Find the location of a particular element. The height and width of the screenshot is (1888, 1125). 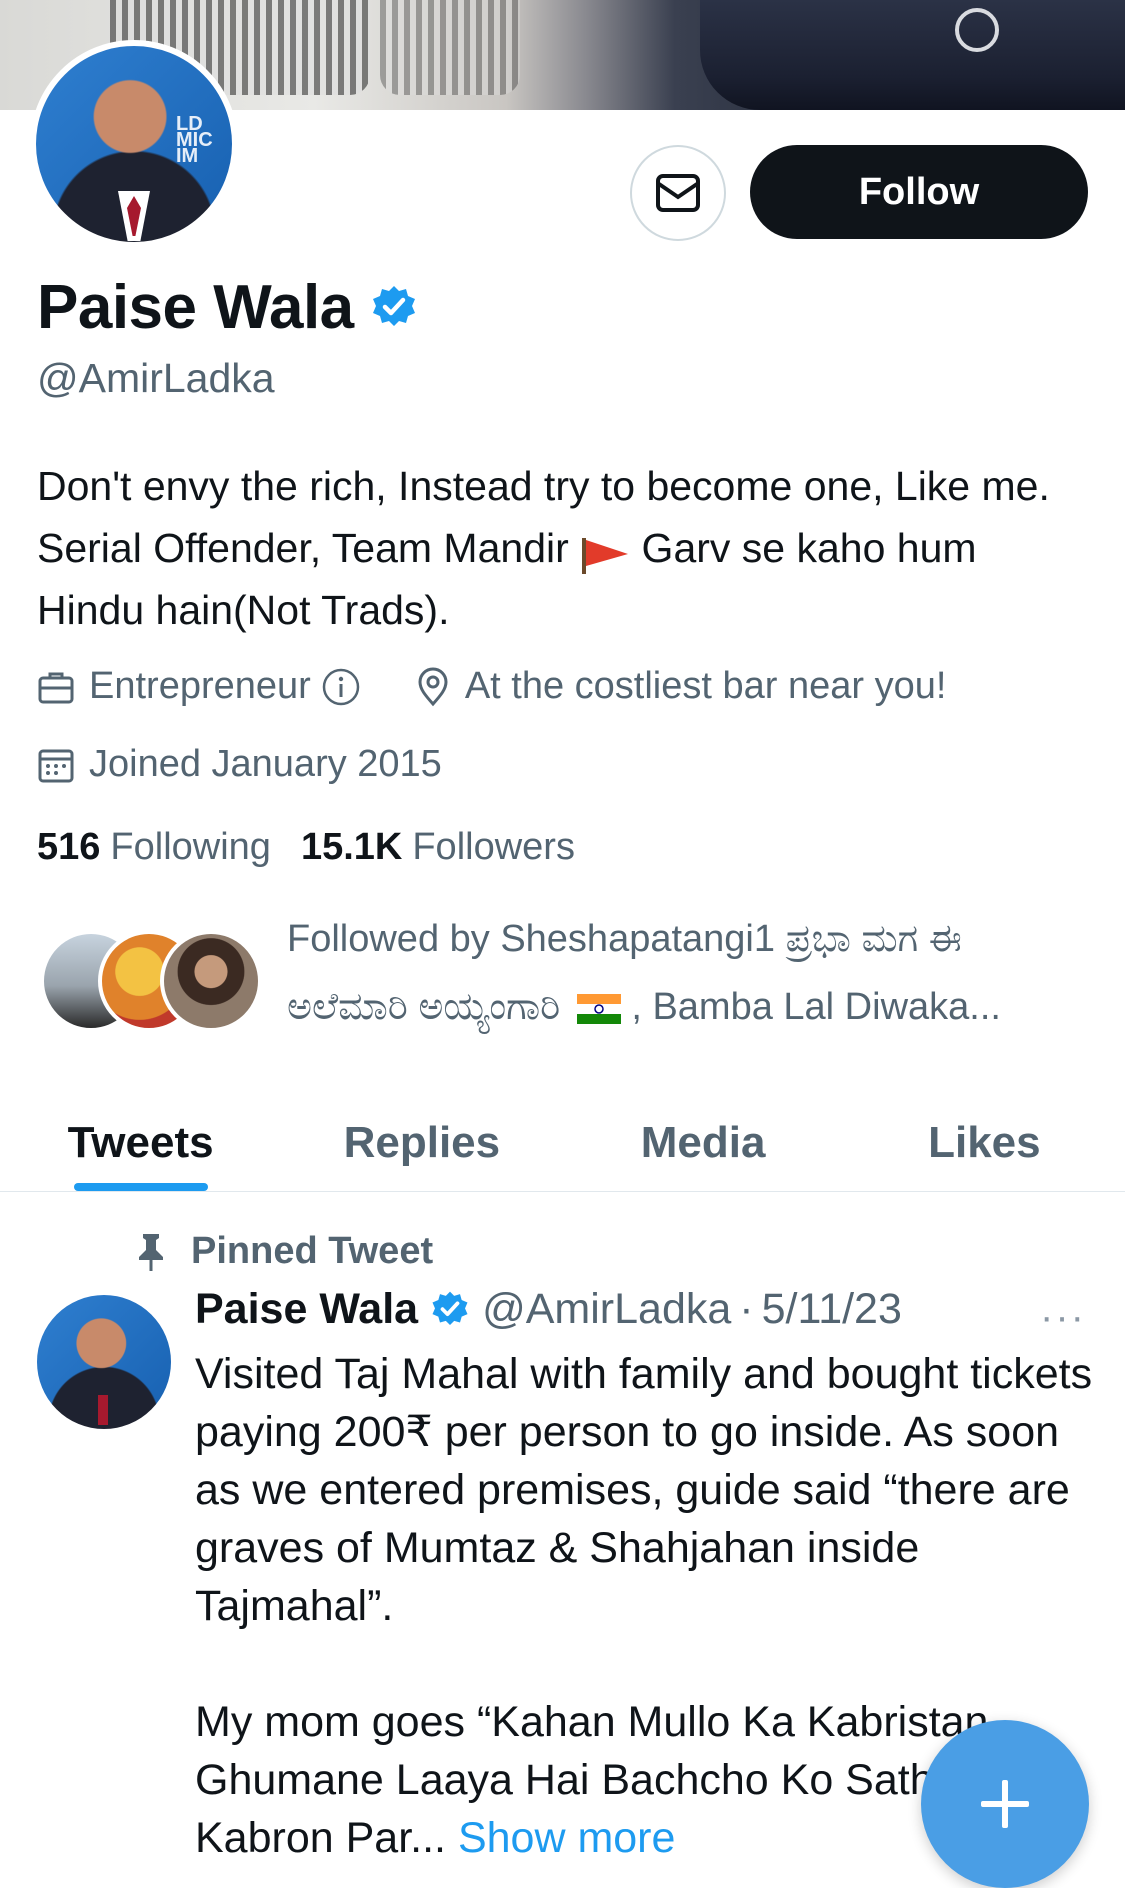

tweet-author-name: Paise Wala is located at coordinates (306, 1309).